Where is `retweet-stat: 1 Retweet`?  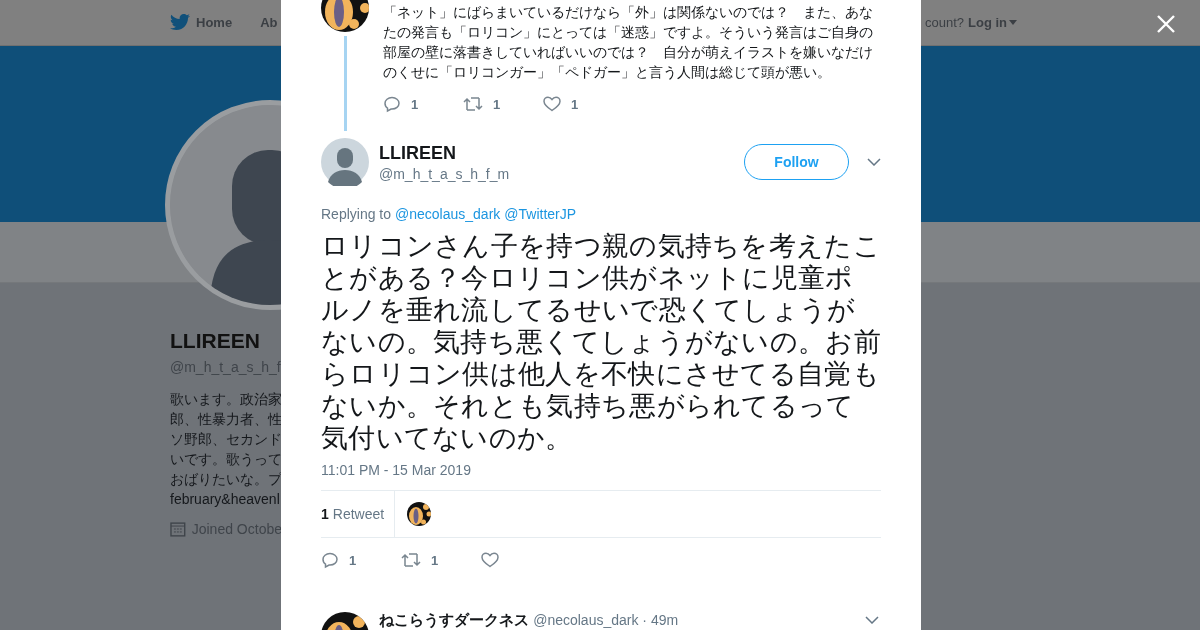 retweet-stat: 1 Retweet is located at coordinates (358, 514).